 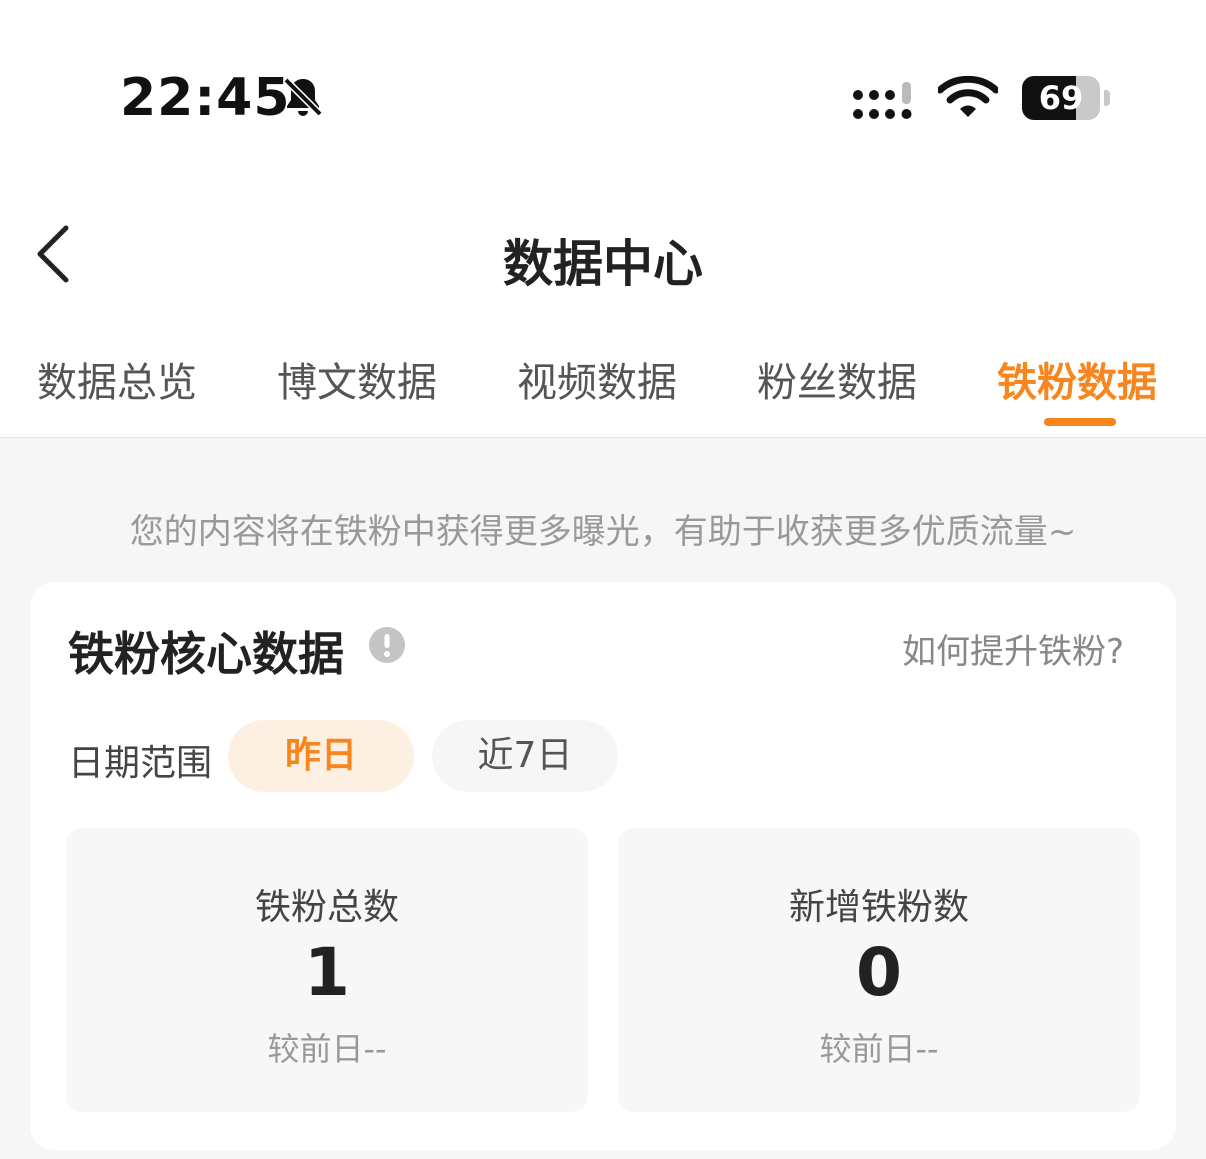 What do you see at coordinates (117, 380) in the screenshot?
I see `tab-overview: 数据总览` at bounding box center [117, 380].